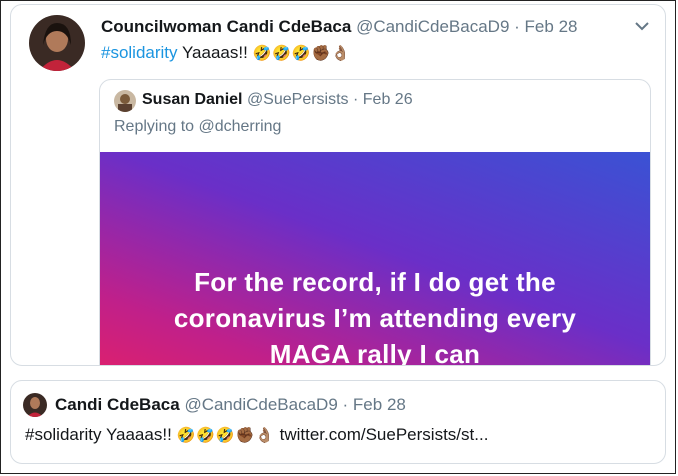 This screenshot has width=678, height=476. Describe the element at coordinates (192, 99) in the screenshot. I see `quoted-author-name: Susan Daniel` at that location.